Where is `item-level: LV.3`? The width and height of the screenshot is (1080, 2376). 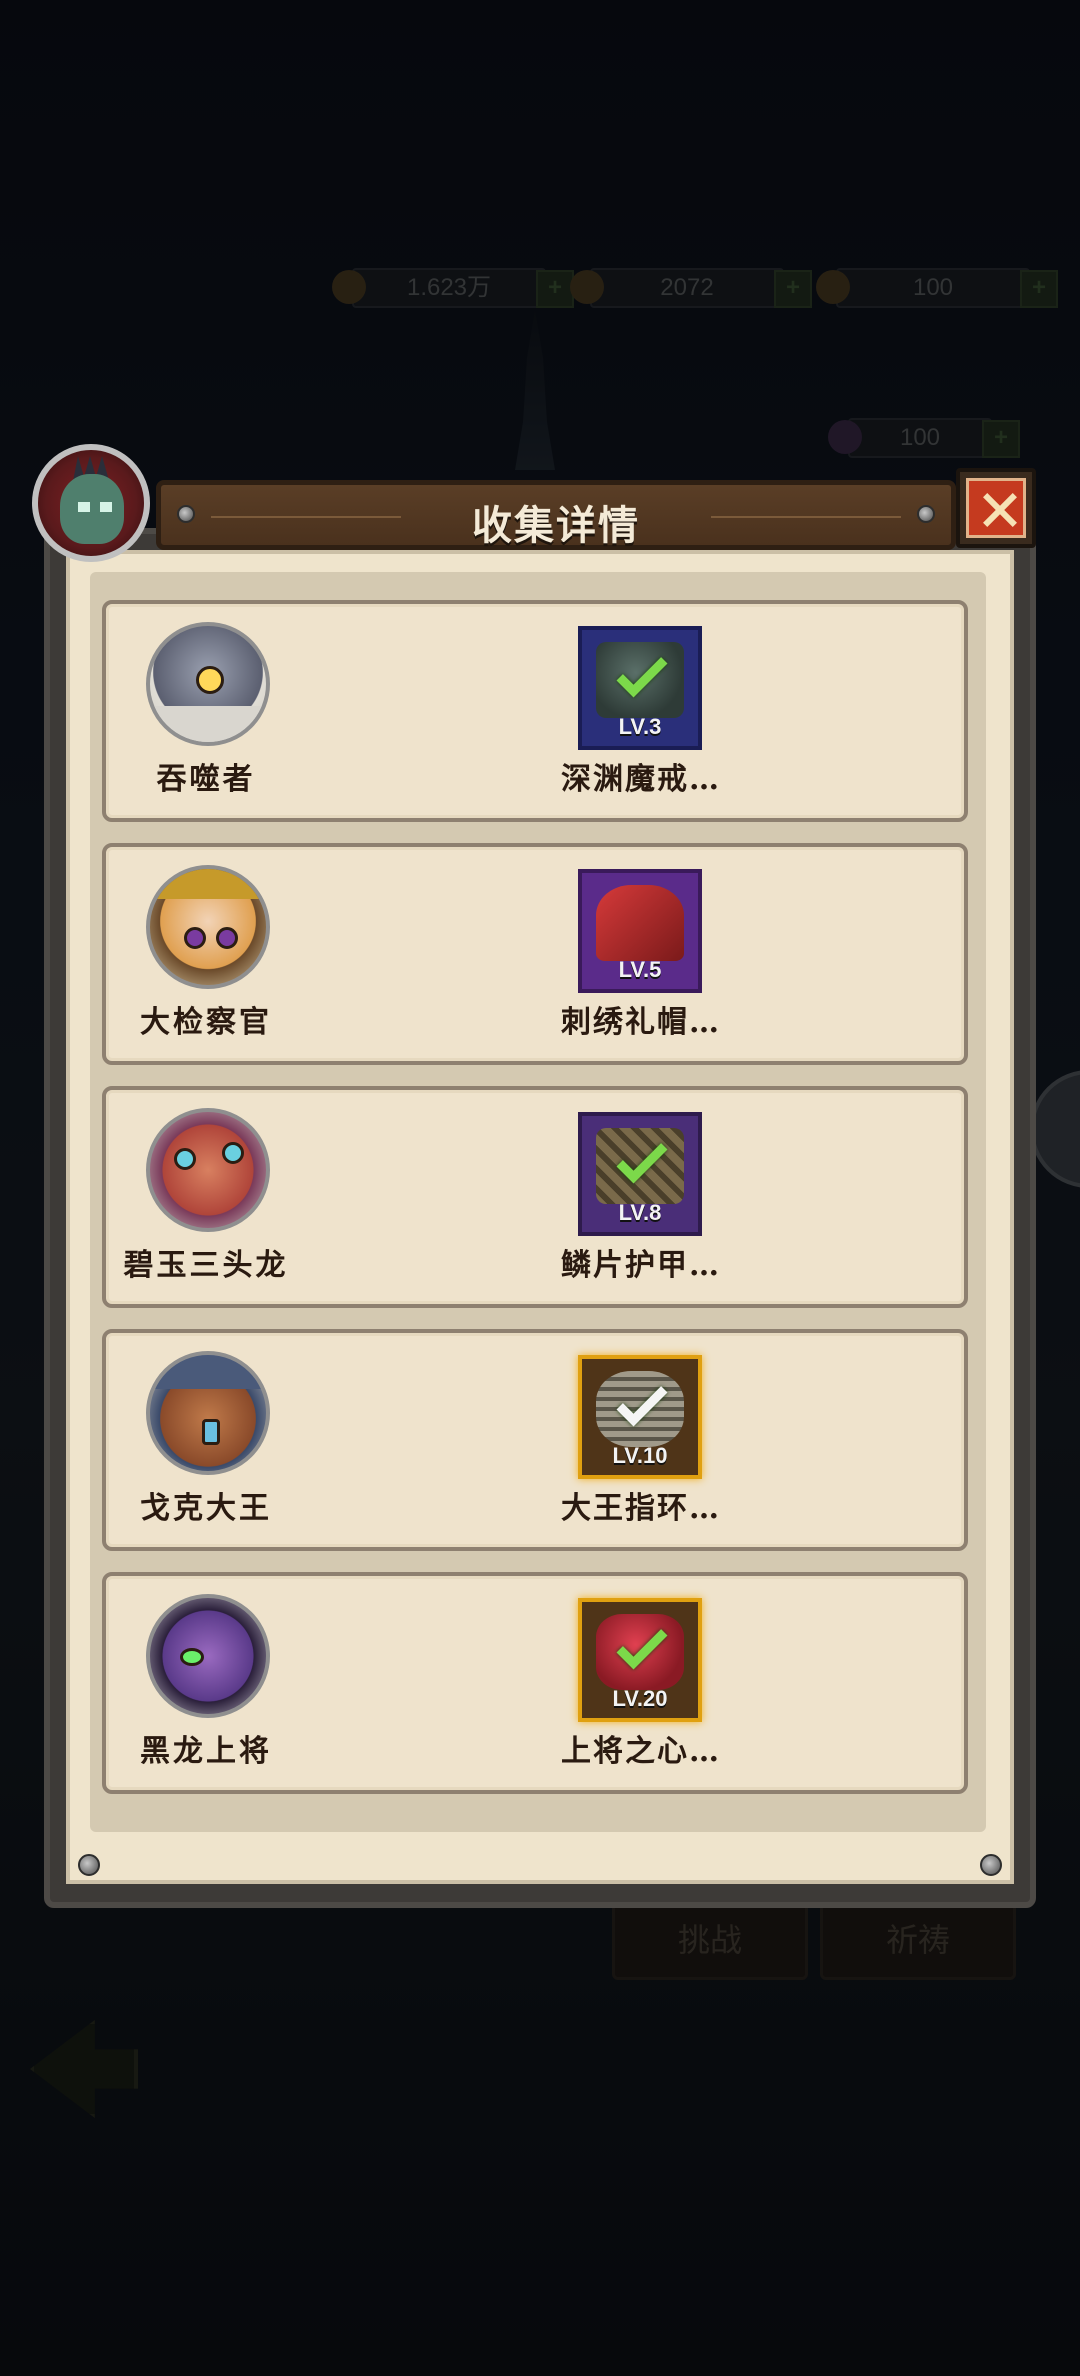 item-level: LV.3 is located at coordinates (640, 726).